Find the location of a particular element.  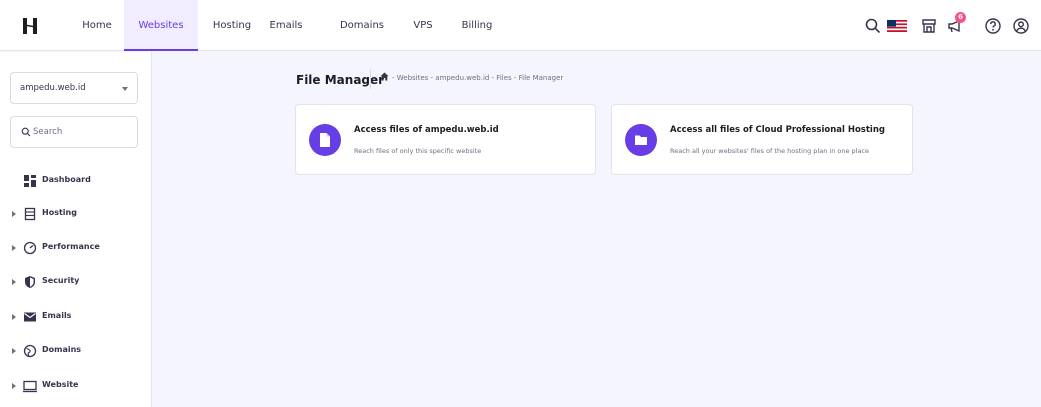

nav-emails: Emails is located at coordinates (286, 25).